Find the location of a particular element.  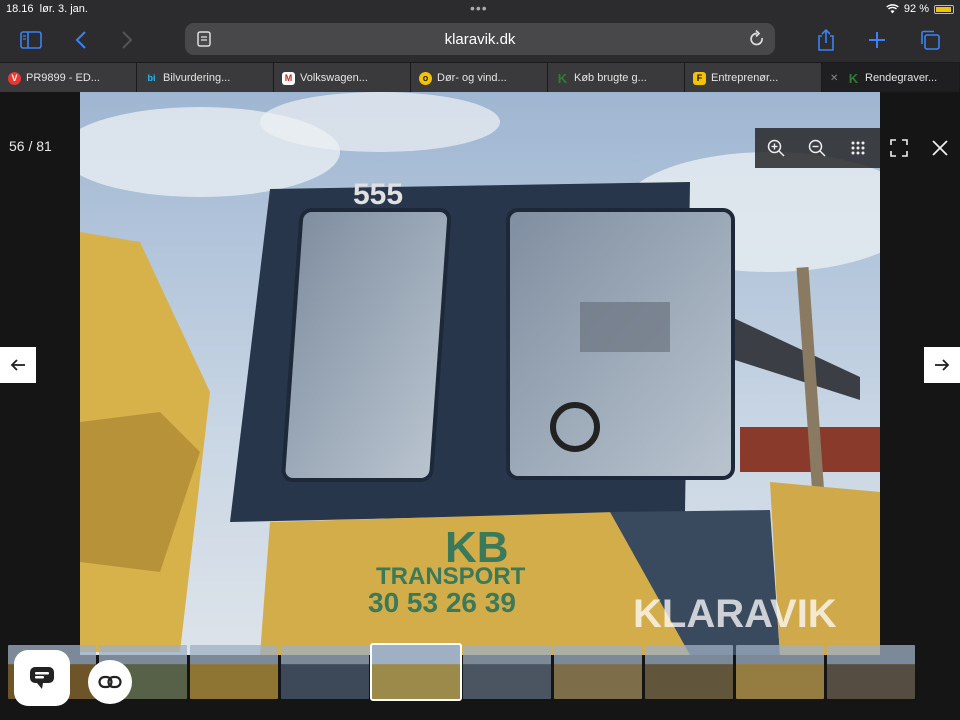

battery-icon is located at coordinates (944, 9).